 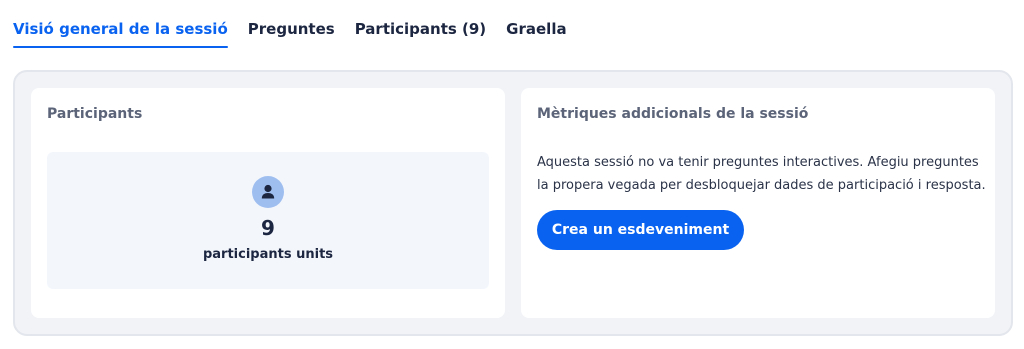 What do you see at coordinates (673, 114) in the screenshot?
I see `metrics-card-title: Mètriques addicionals de la sessió` at bounding box center [673, 114].